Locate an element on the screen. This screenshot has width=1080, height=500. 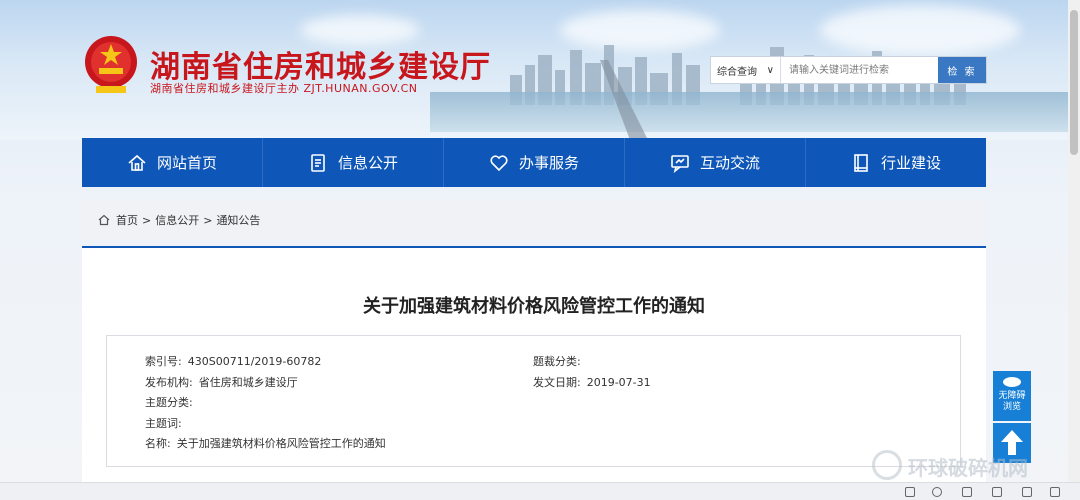
nav-label: 行业建设 is located at coordinates (910, 163).